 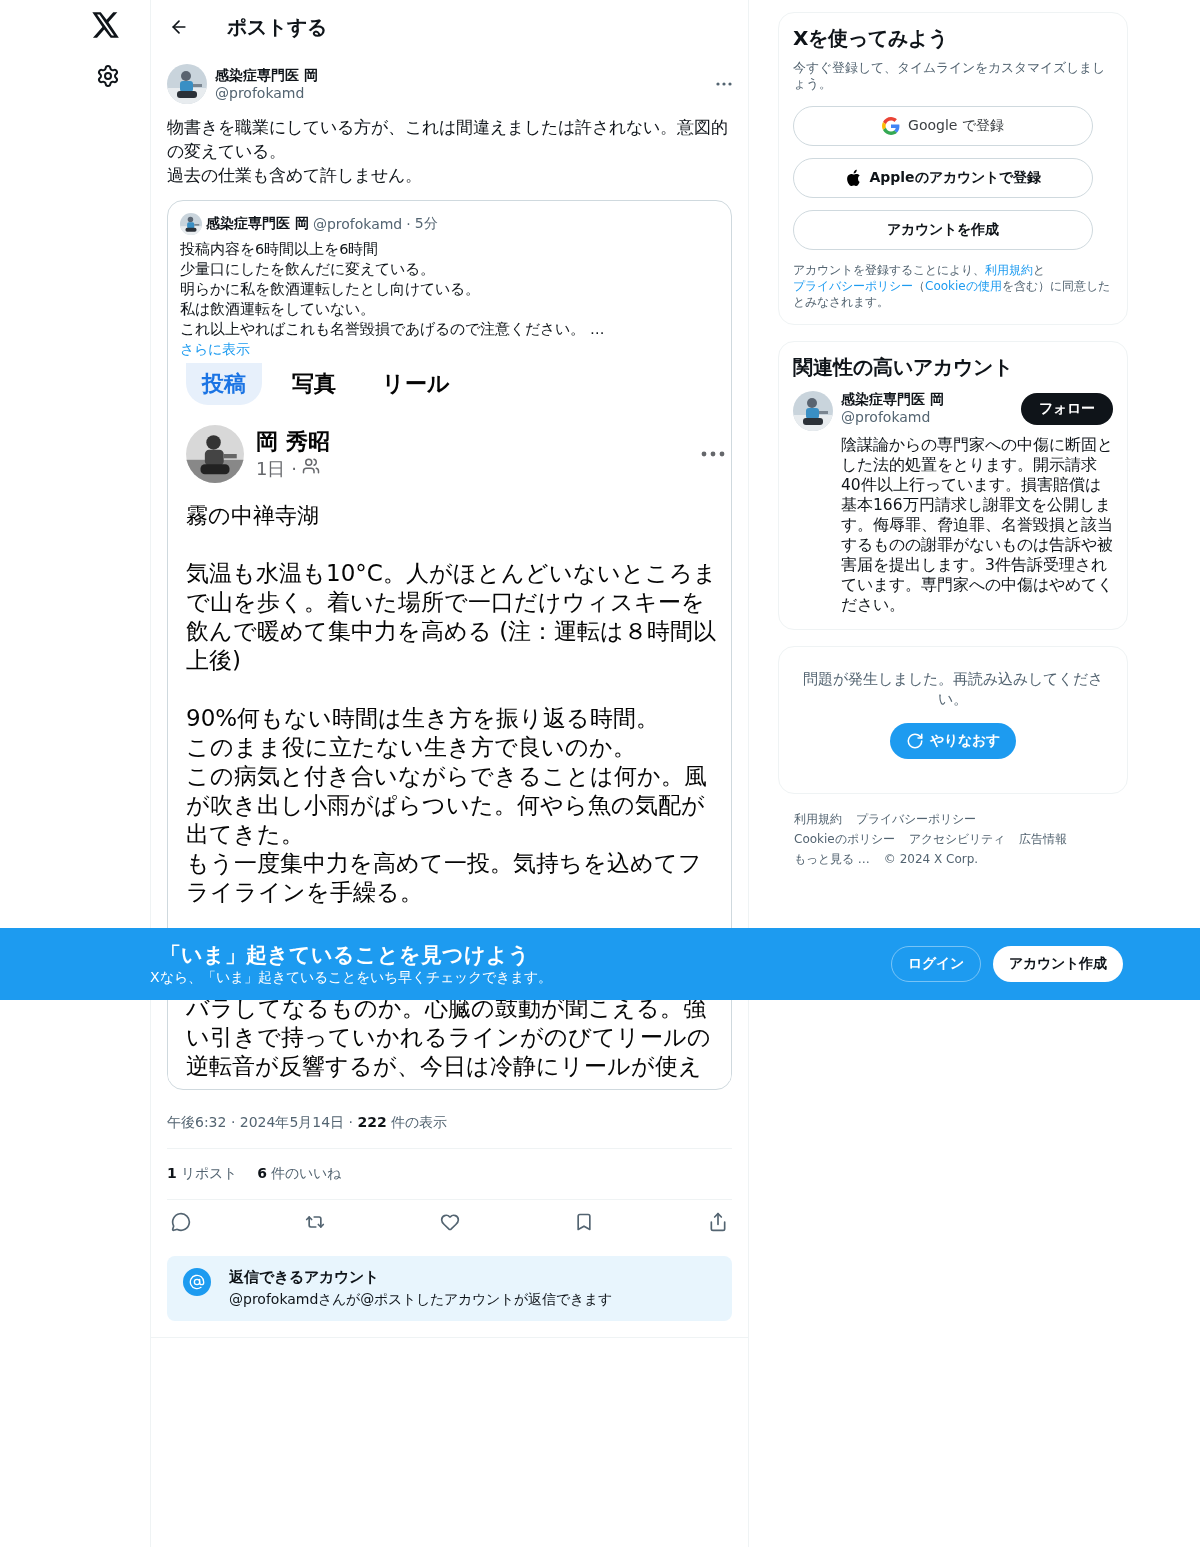 I want to click on quote-text: 少量口にしたを飲んだに変えている。, so click(x=308, y=269).